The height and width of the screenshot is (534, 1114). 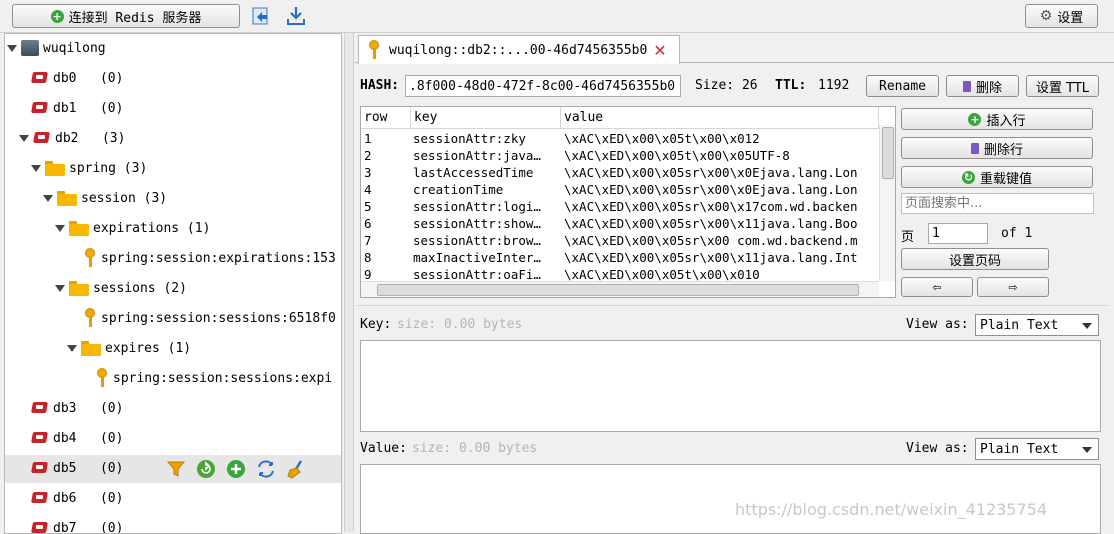 What do you see at coordinates (989, 86) in the screenshot?
I see `delete-key-label: 删除` at bounding box center [989, 86].